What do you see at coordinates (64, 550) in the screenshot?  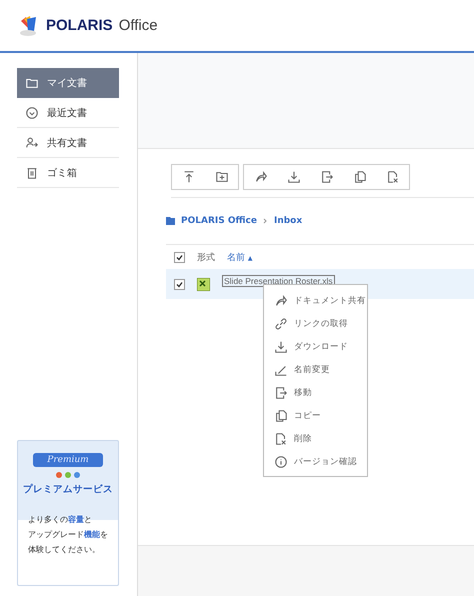 I see `promo-text: 体験してください。` at bounding box center [64, 550].